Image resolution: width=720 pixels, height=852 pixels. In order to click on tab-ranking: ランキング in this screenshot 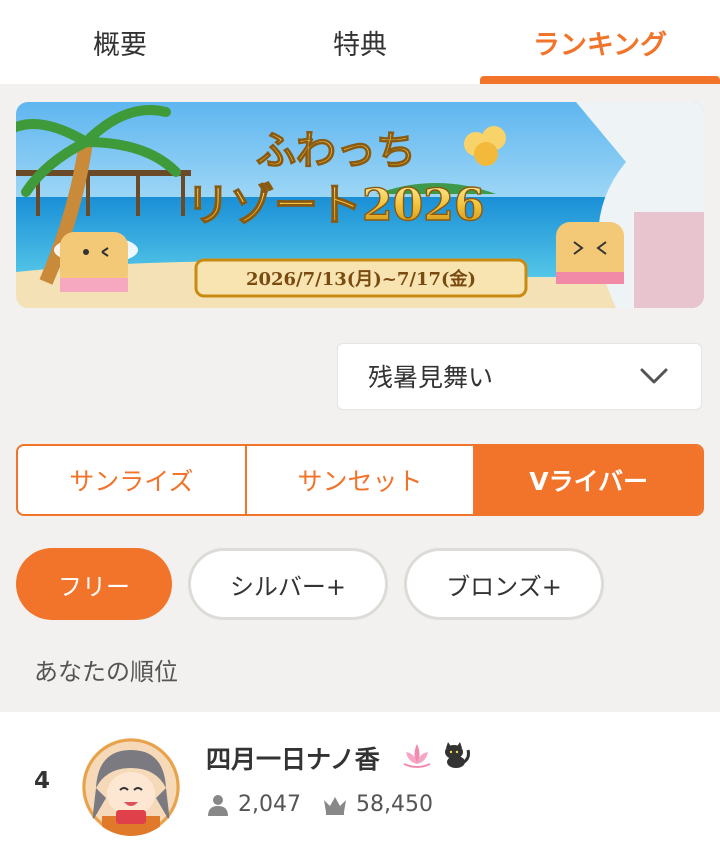, I will do `click(600, 42)`.